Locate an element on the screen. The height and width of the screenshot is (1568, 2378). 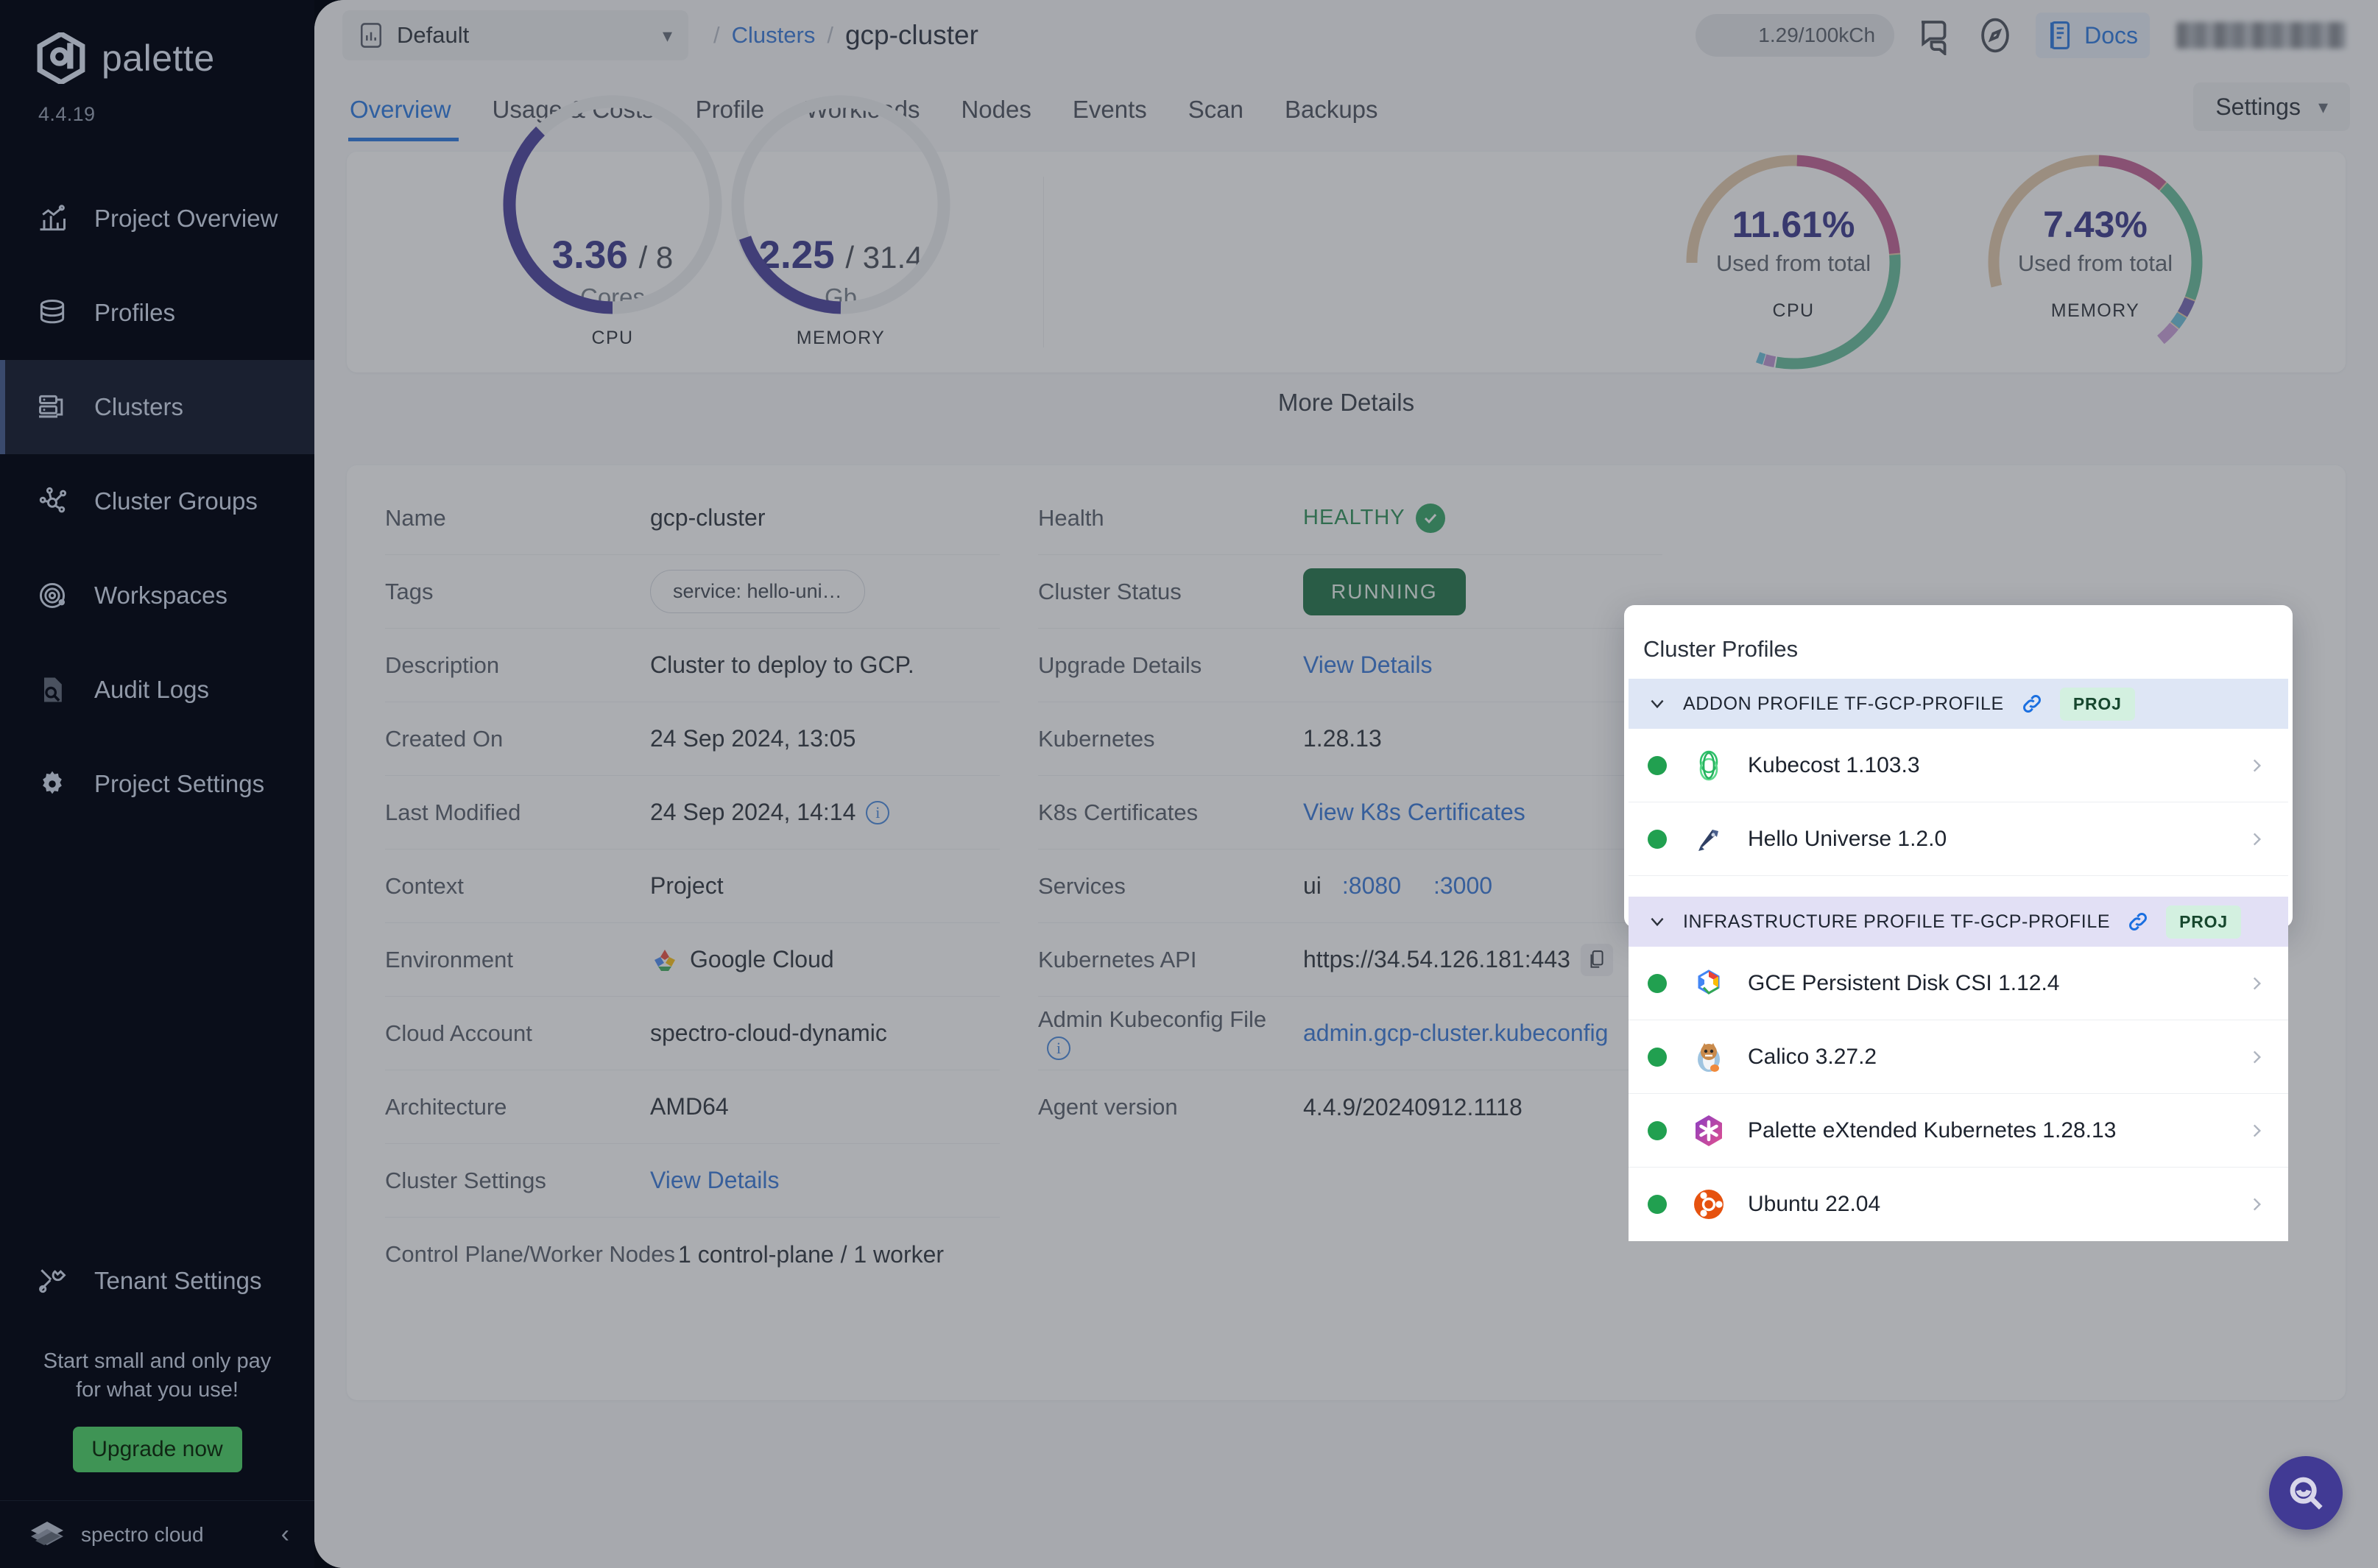
cluster-settings-view-details-link: View Details is located at coordinates (714, 1180).